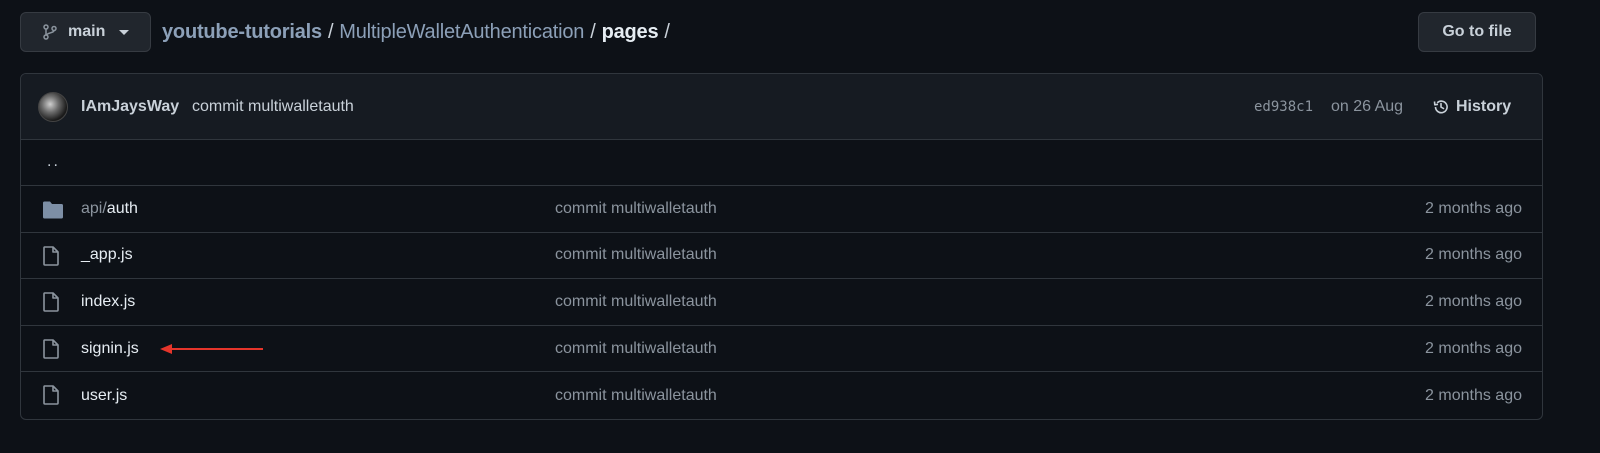 Image resolution: width=1600 pixels, height=453 pixels. I want to click on history-icon, so click(1440, 106).